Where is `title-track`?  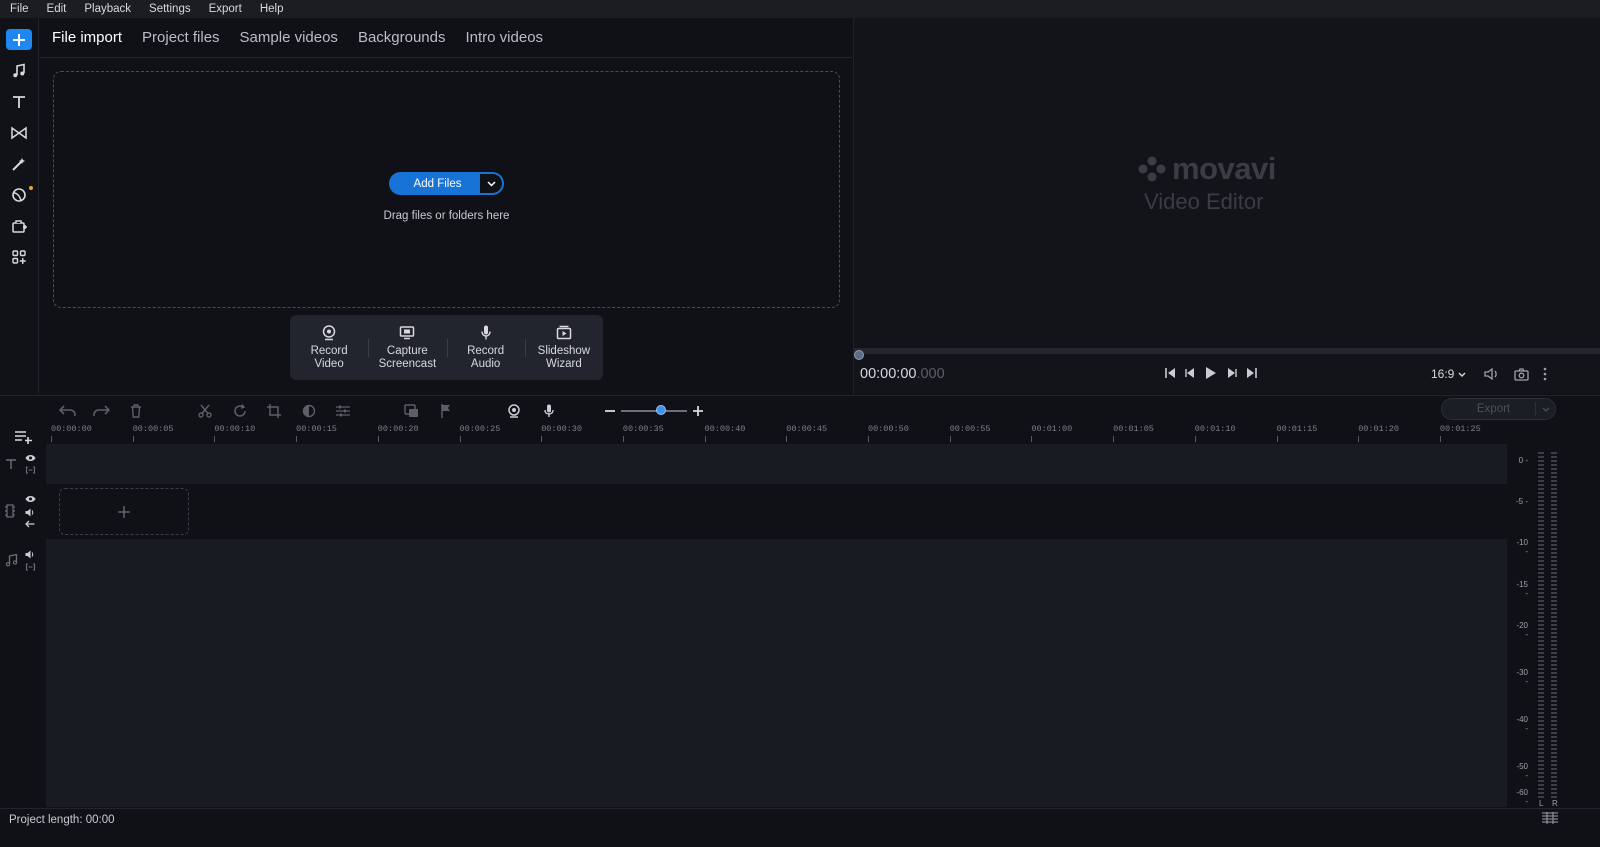 title-track is located at coordinates (776, 464).